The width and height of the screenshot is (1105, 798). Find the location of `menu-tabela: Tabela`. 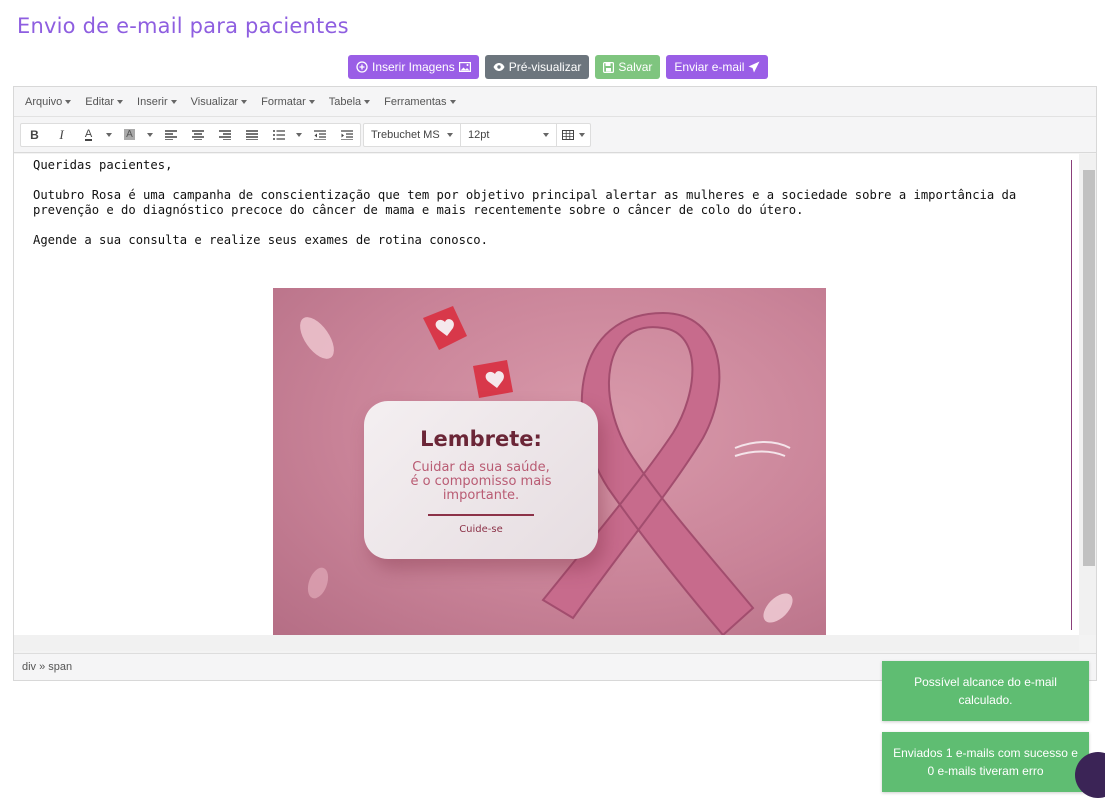

menu-tabela: Tabela is located at coordinates (349, 102).